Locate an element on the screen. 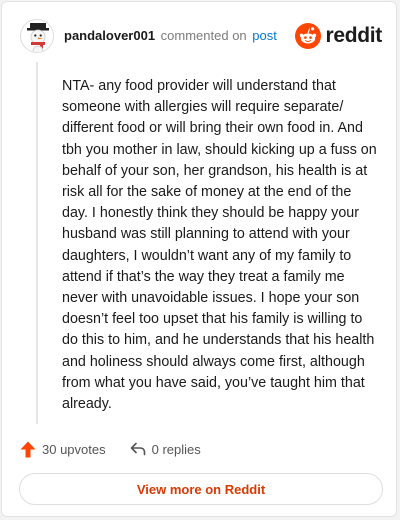 This screenshot has height=520, width=400. thread-line is located at coordinates (37, 243).